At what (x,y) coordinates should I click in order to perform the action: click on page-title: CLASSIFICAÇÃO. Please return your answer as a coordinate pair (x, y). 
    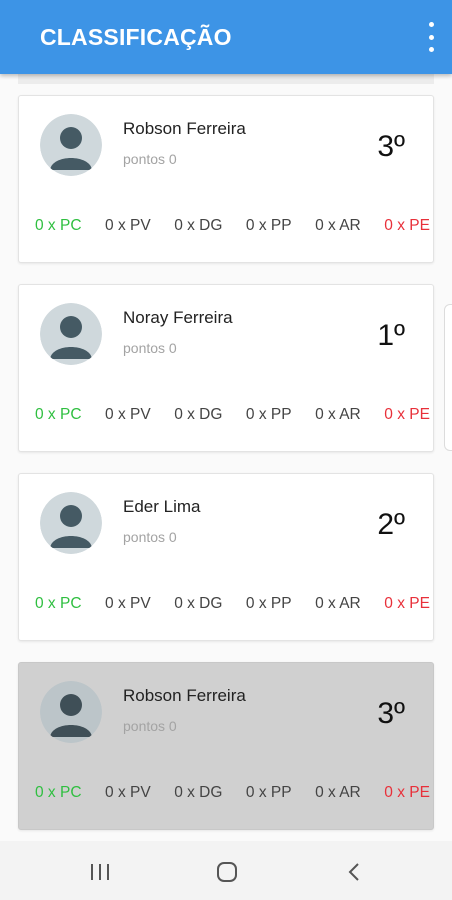
    Looking at the image, I should click on (136, 37).